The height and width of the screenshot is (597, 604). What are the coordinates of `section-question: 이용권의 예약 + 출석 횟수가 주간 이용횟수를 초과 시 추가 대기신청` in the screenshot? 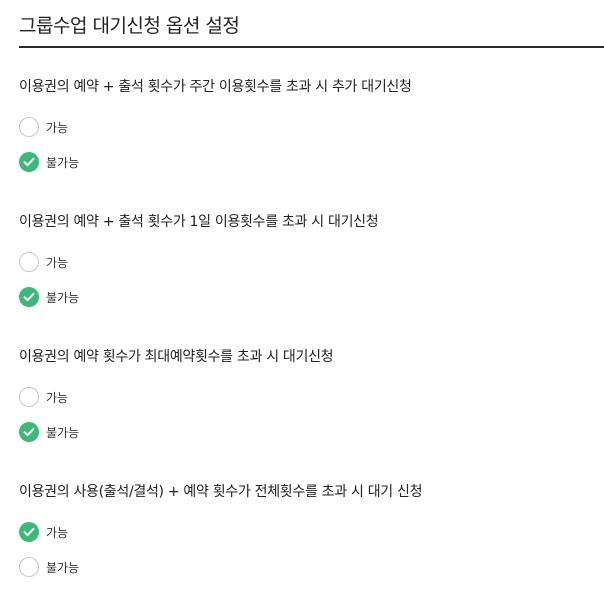 It's located at (215, 87).